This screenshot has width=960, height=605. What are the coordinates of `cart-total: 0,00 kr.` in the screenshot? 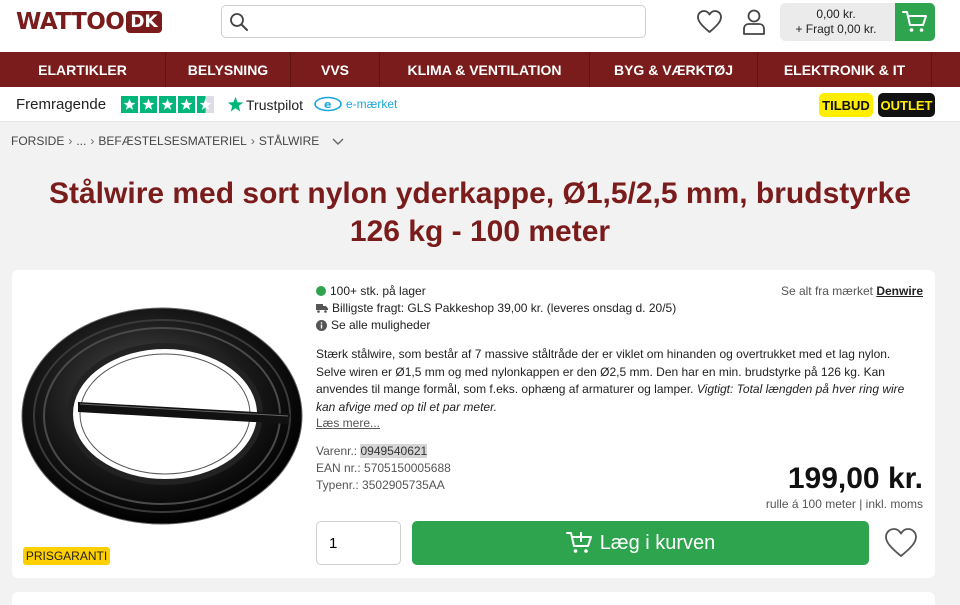 It's located at (836, 14).